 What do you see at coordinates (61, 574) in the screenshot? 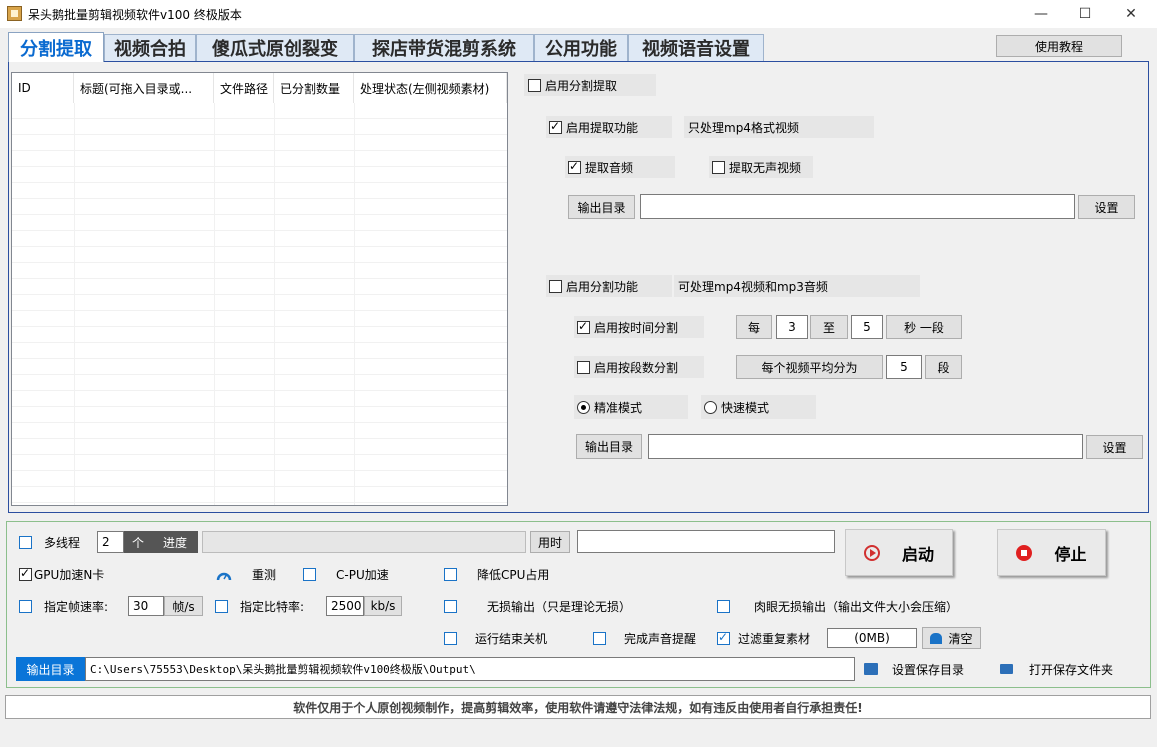
I see `gpu-option: GPU加速N卡` at bounding box center [61, 574].